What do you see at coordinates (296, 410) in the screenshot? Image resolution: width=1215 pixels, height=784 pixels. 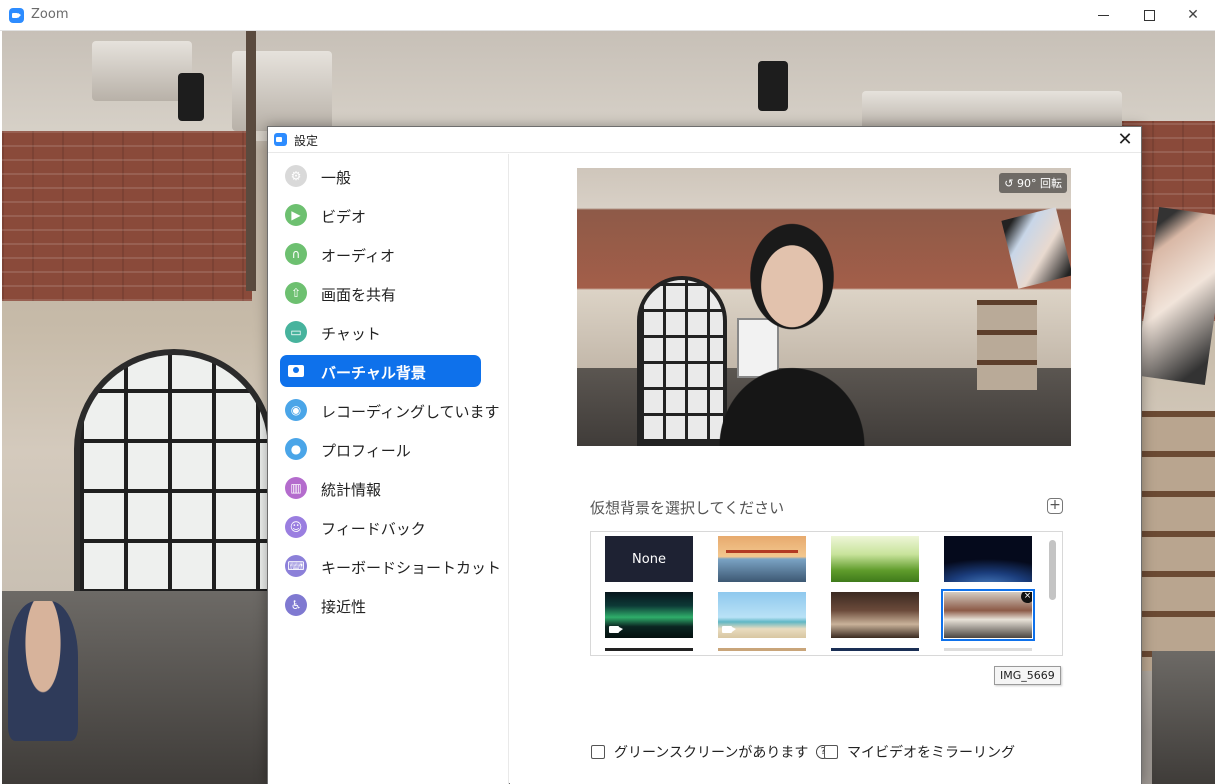 I see `record-icon: ◉` at bounding box center [296, 410].